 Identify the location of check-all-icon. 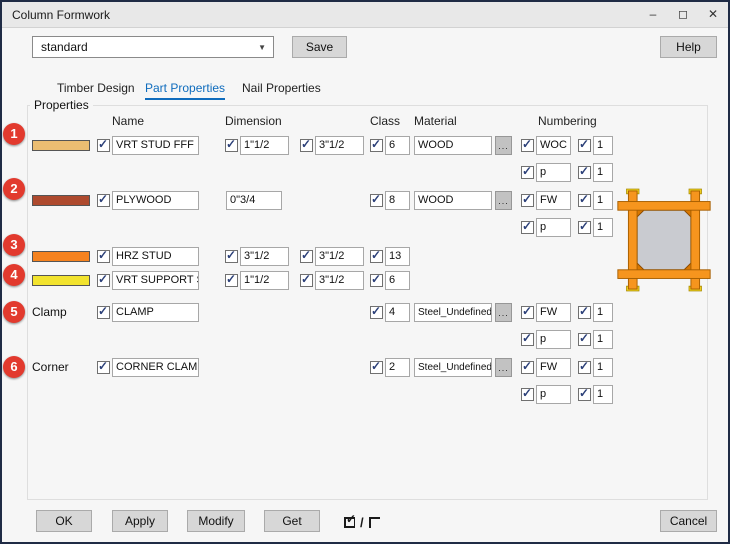
(350, 520).